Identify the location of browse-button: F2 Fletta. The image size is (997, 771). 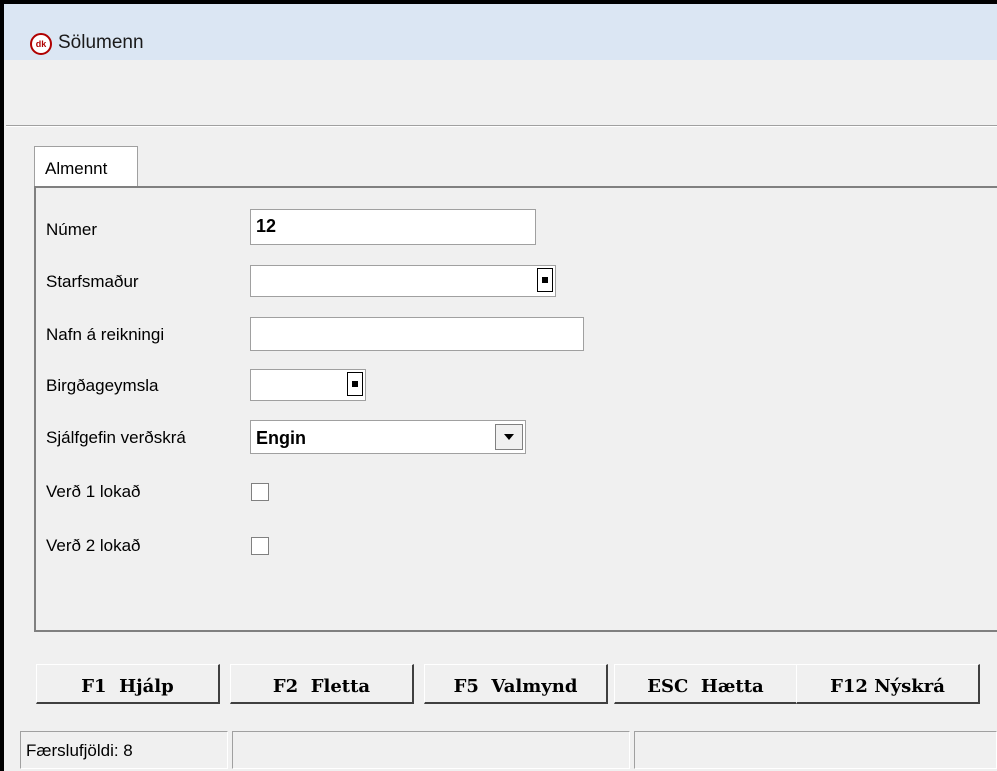
(322, 684).